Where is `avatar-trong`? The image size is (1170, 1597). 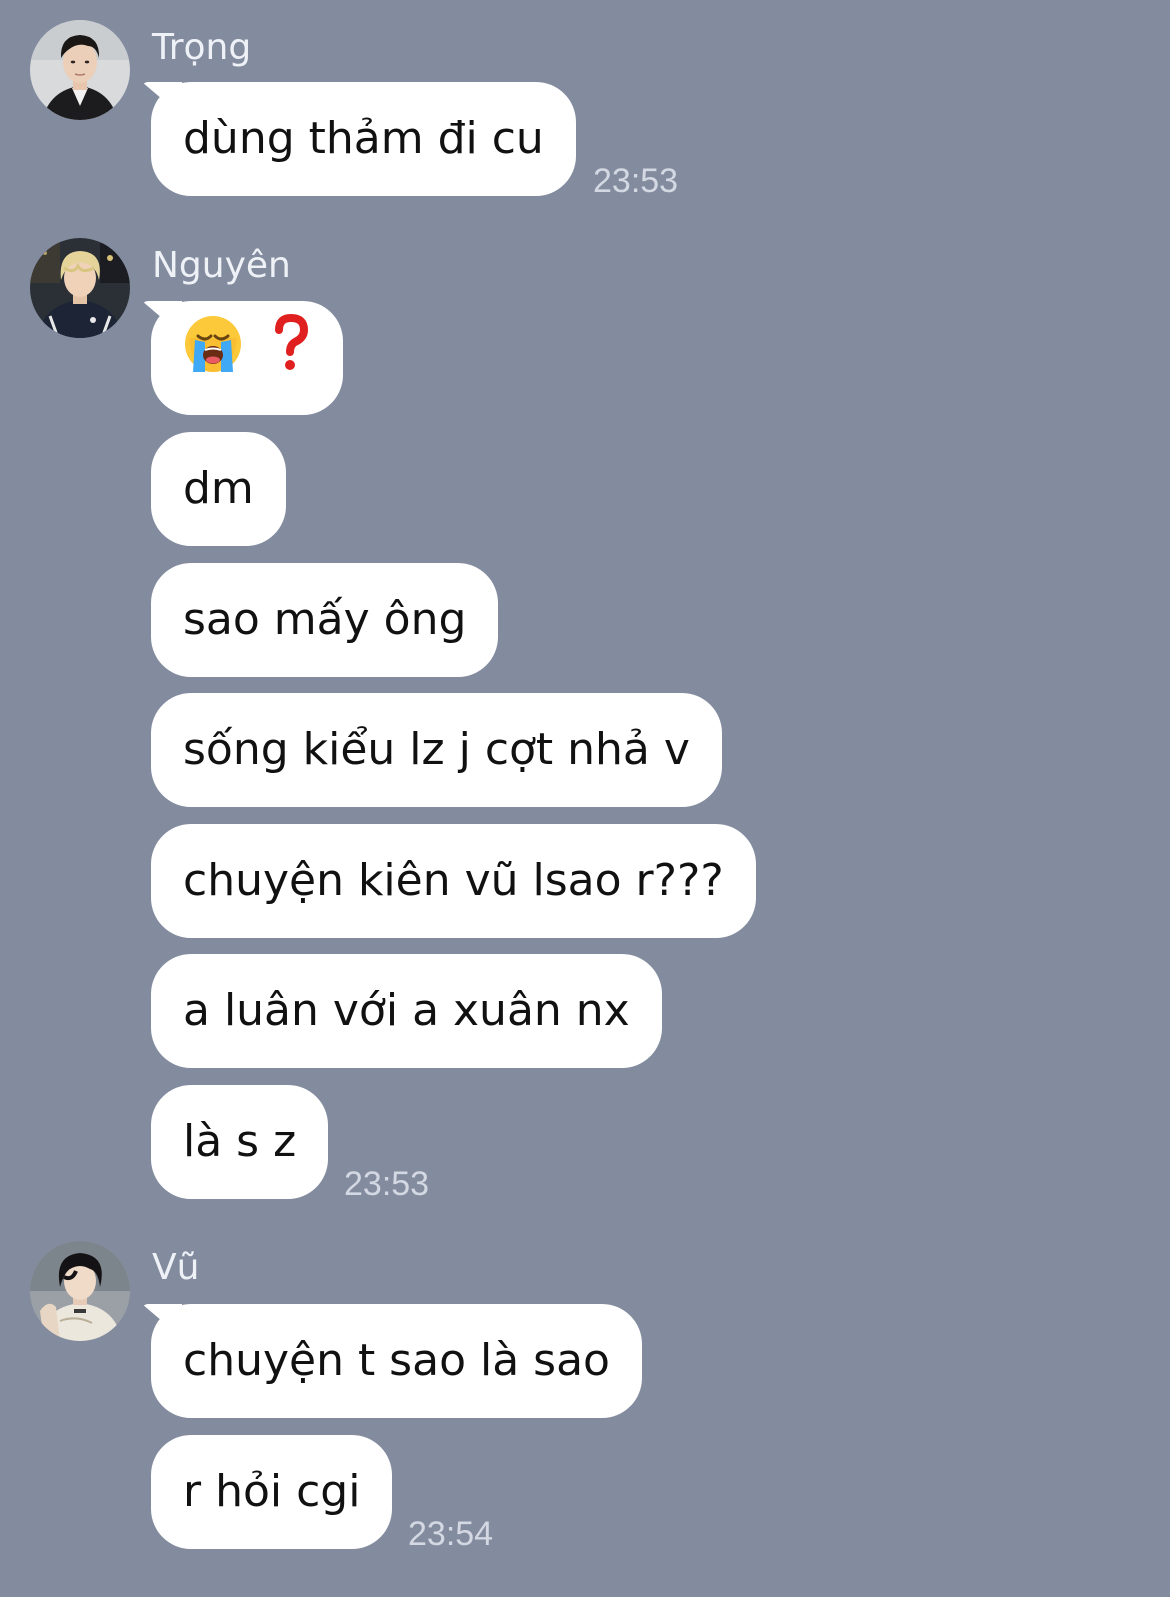
avatar-trong is located at coordinates (80, 70).